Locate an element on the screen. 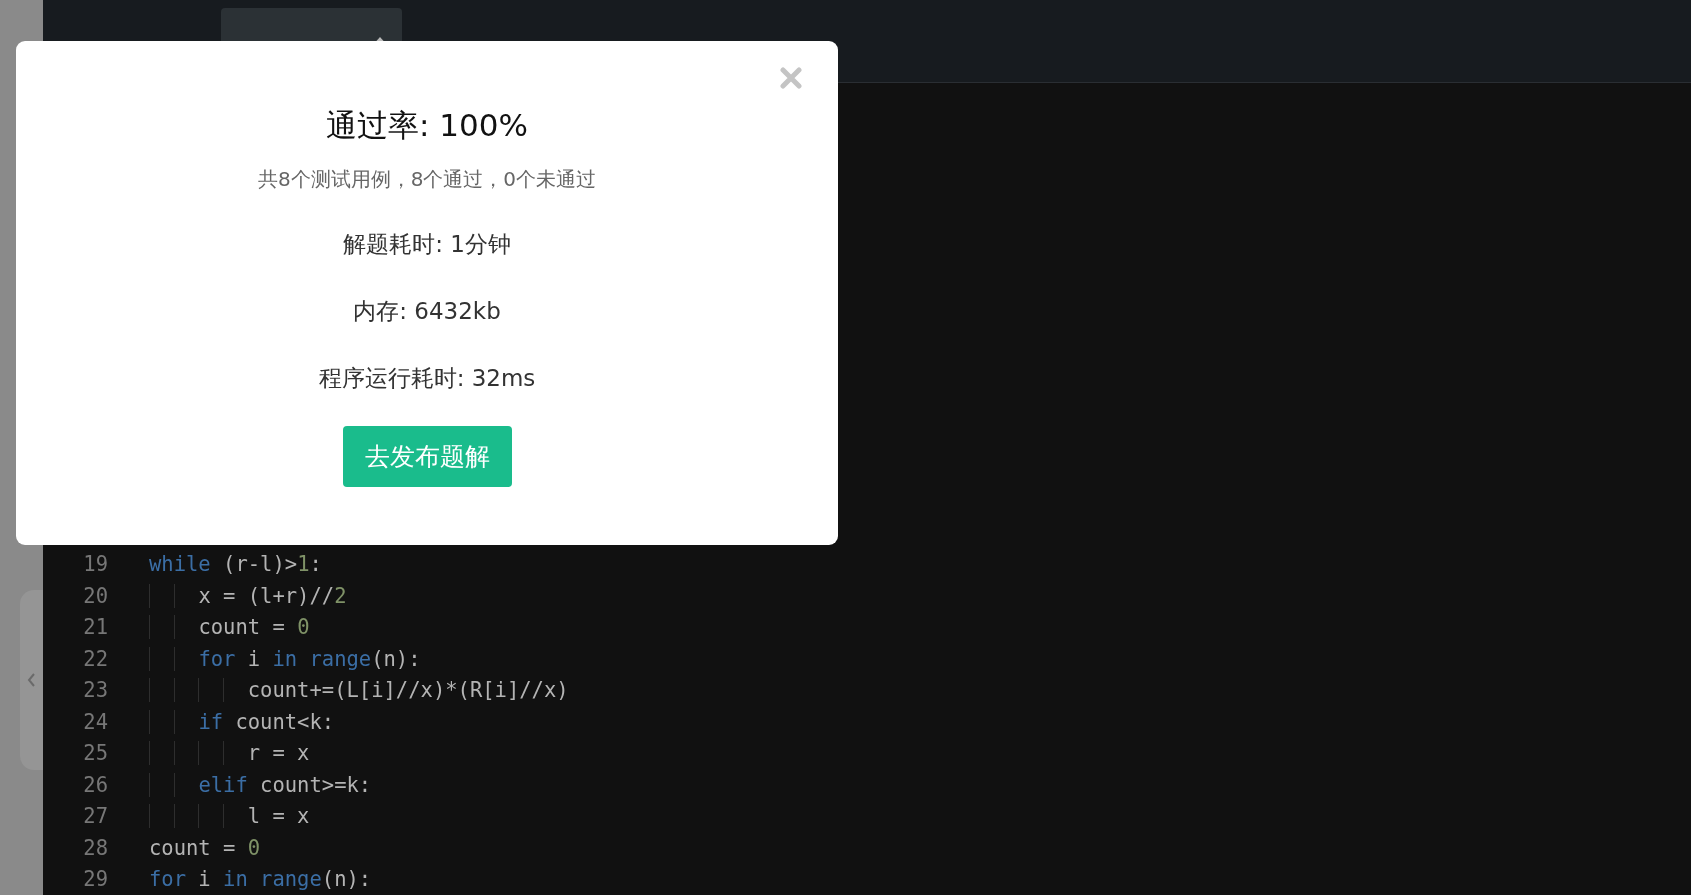 The width and height of the screenshot is (1691, 895). chevron-left-icon is located at coordinates (31, 680).